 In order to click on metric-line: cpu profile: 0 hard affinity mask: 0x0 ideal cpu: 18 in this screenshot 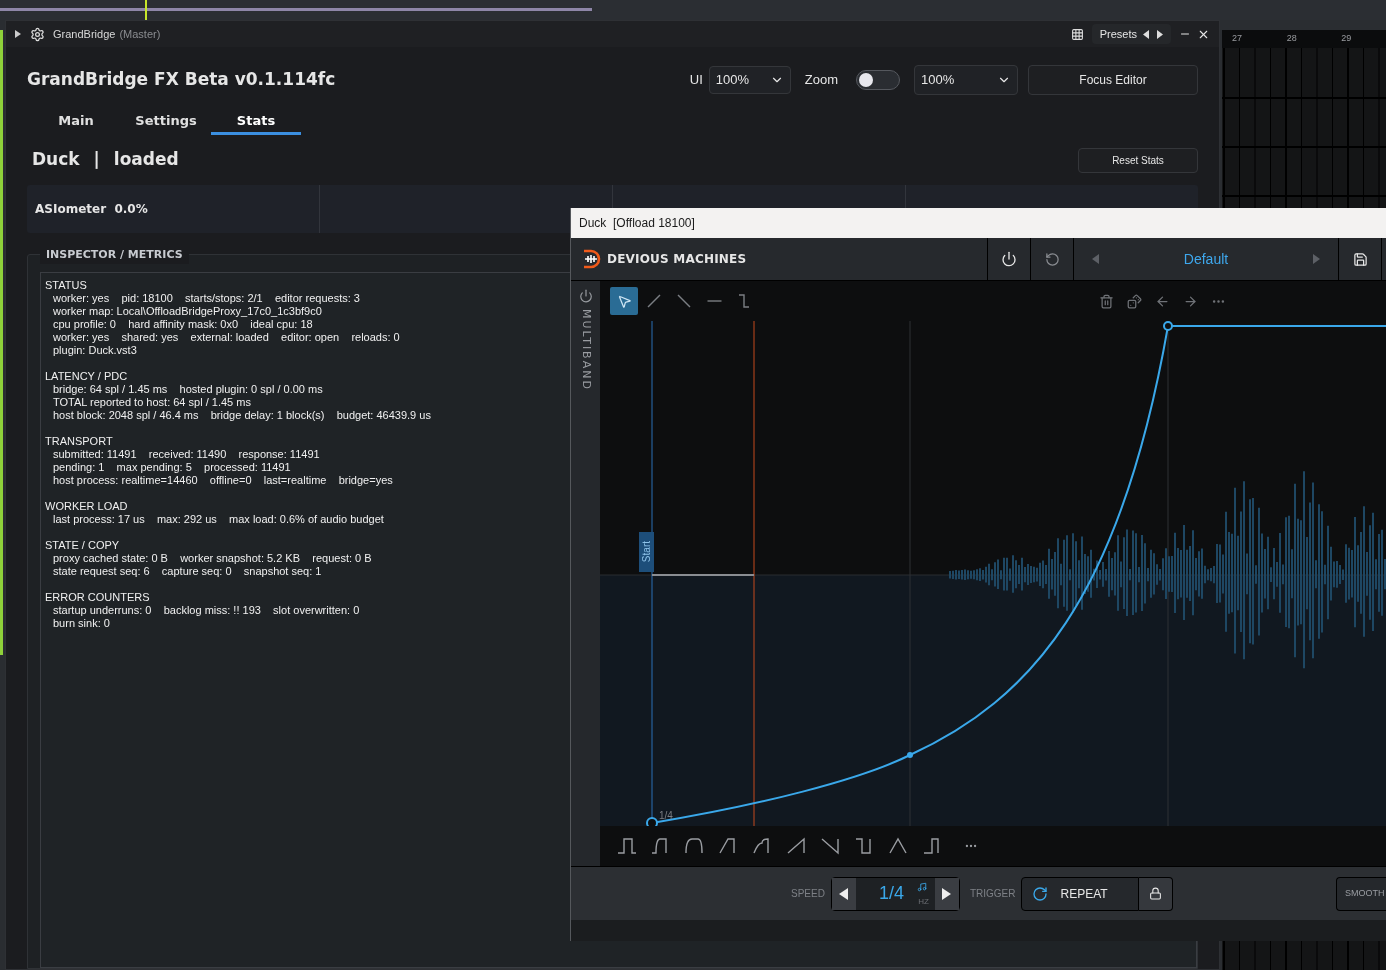, I will do `click(182, 324)`.